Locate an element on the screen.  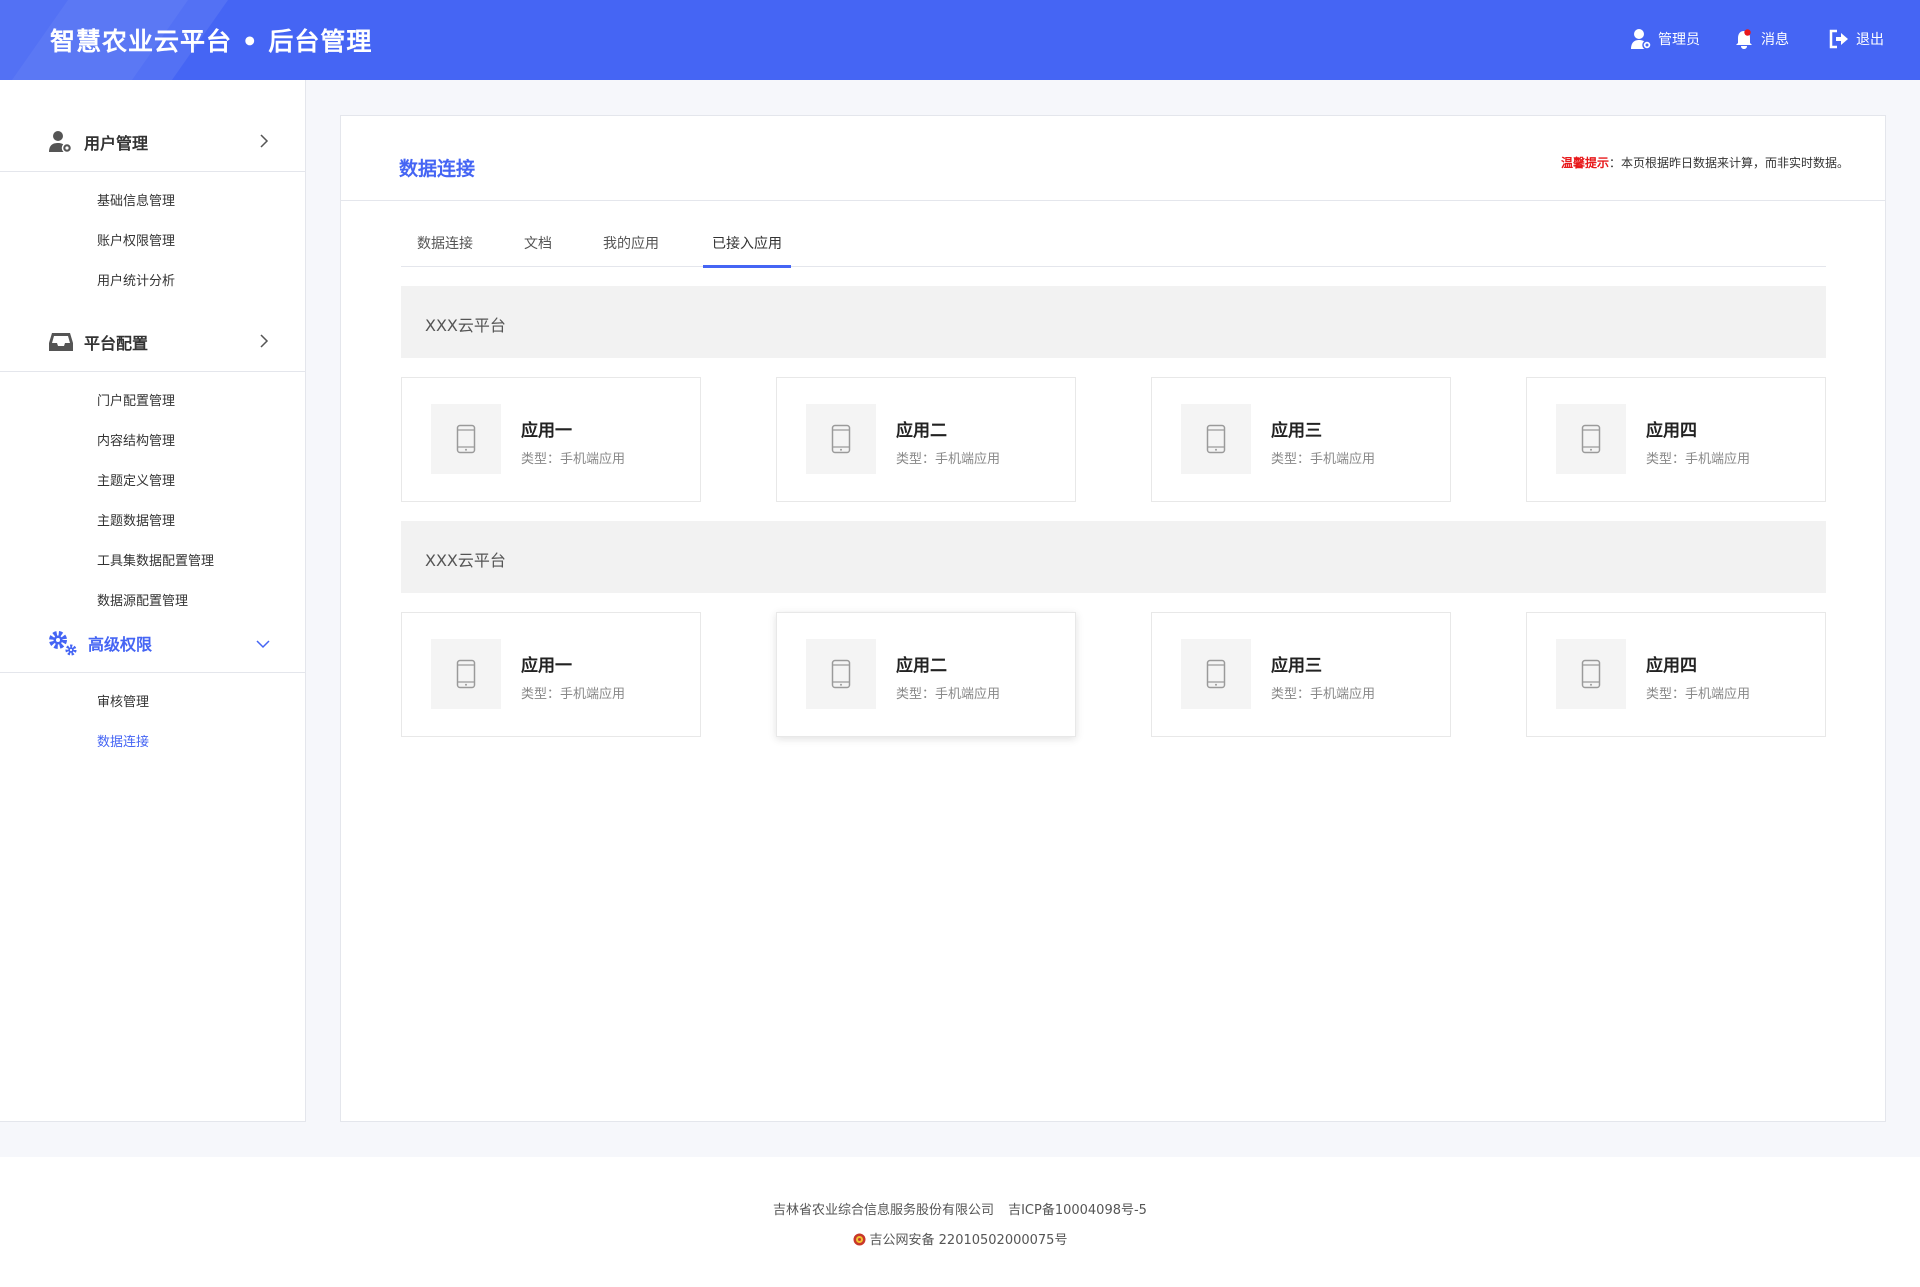
messages-label: 消息 is located at coordinates (1775, 40).